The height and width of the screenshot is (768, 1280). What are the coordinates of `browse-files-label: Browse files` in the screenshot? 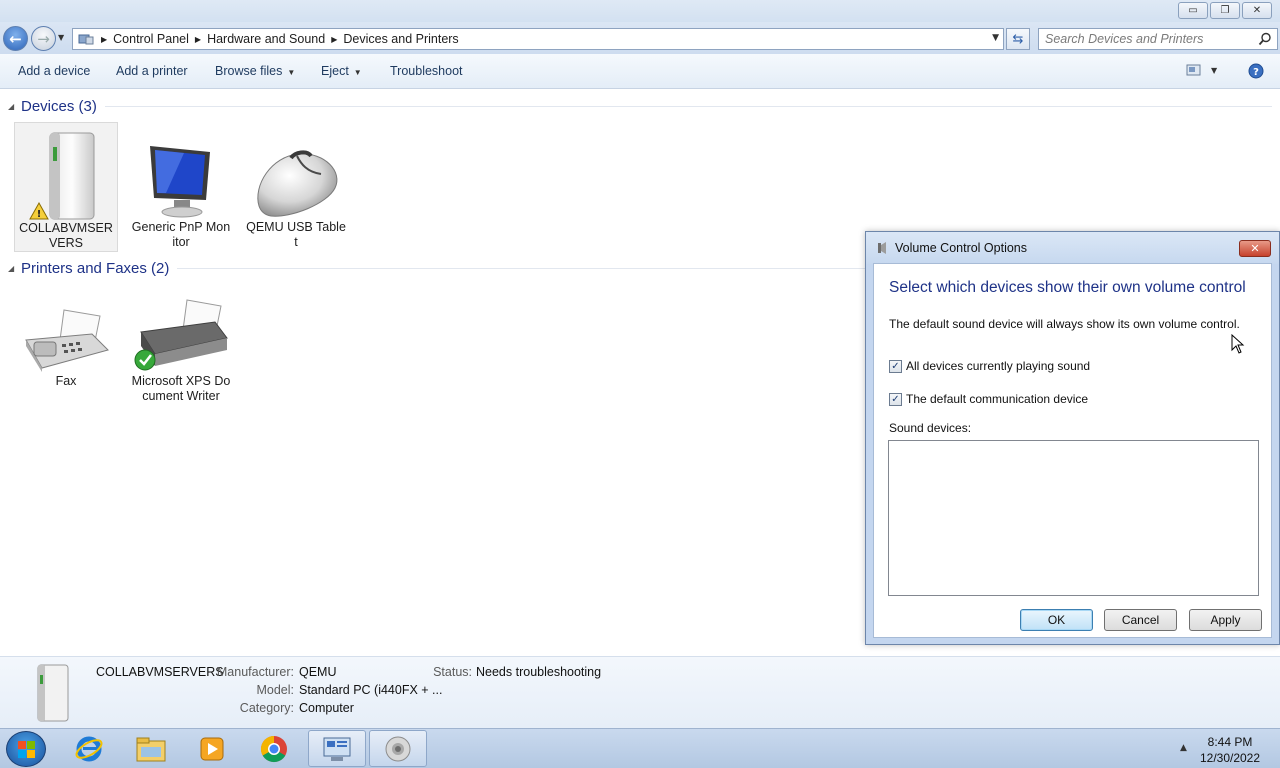 It's located at (249, 71).